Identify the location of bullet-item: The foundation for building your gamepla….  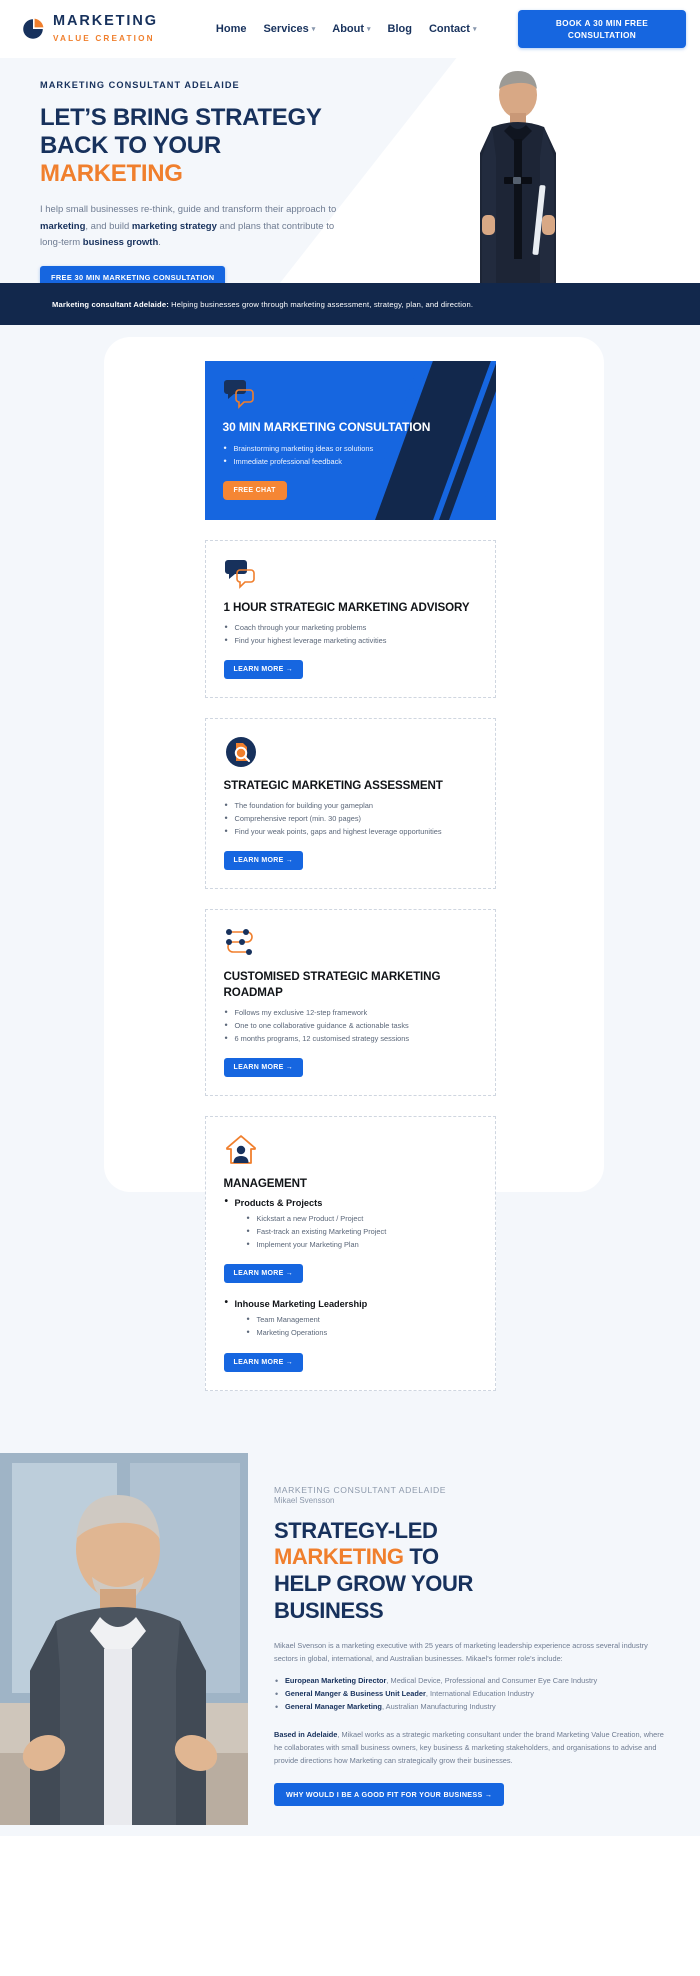
(350, 806).